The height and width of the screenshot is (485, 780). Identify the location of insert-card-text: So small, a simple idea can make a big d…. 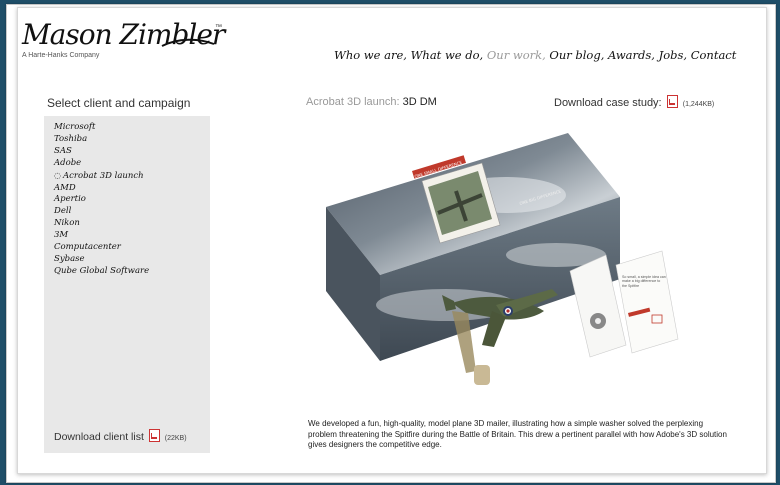
(644, 281).